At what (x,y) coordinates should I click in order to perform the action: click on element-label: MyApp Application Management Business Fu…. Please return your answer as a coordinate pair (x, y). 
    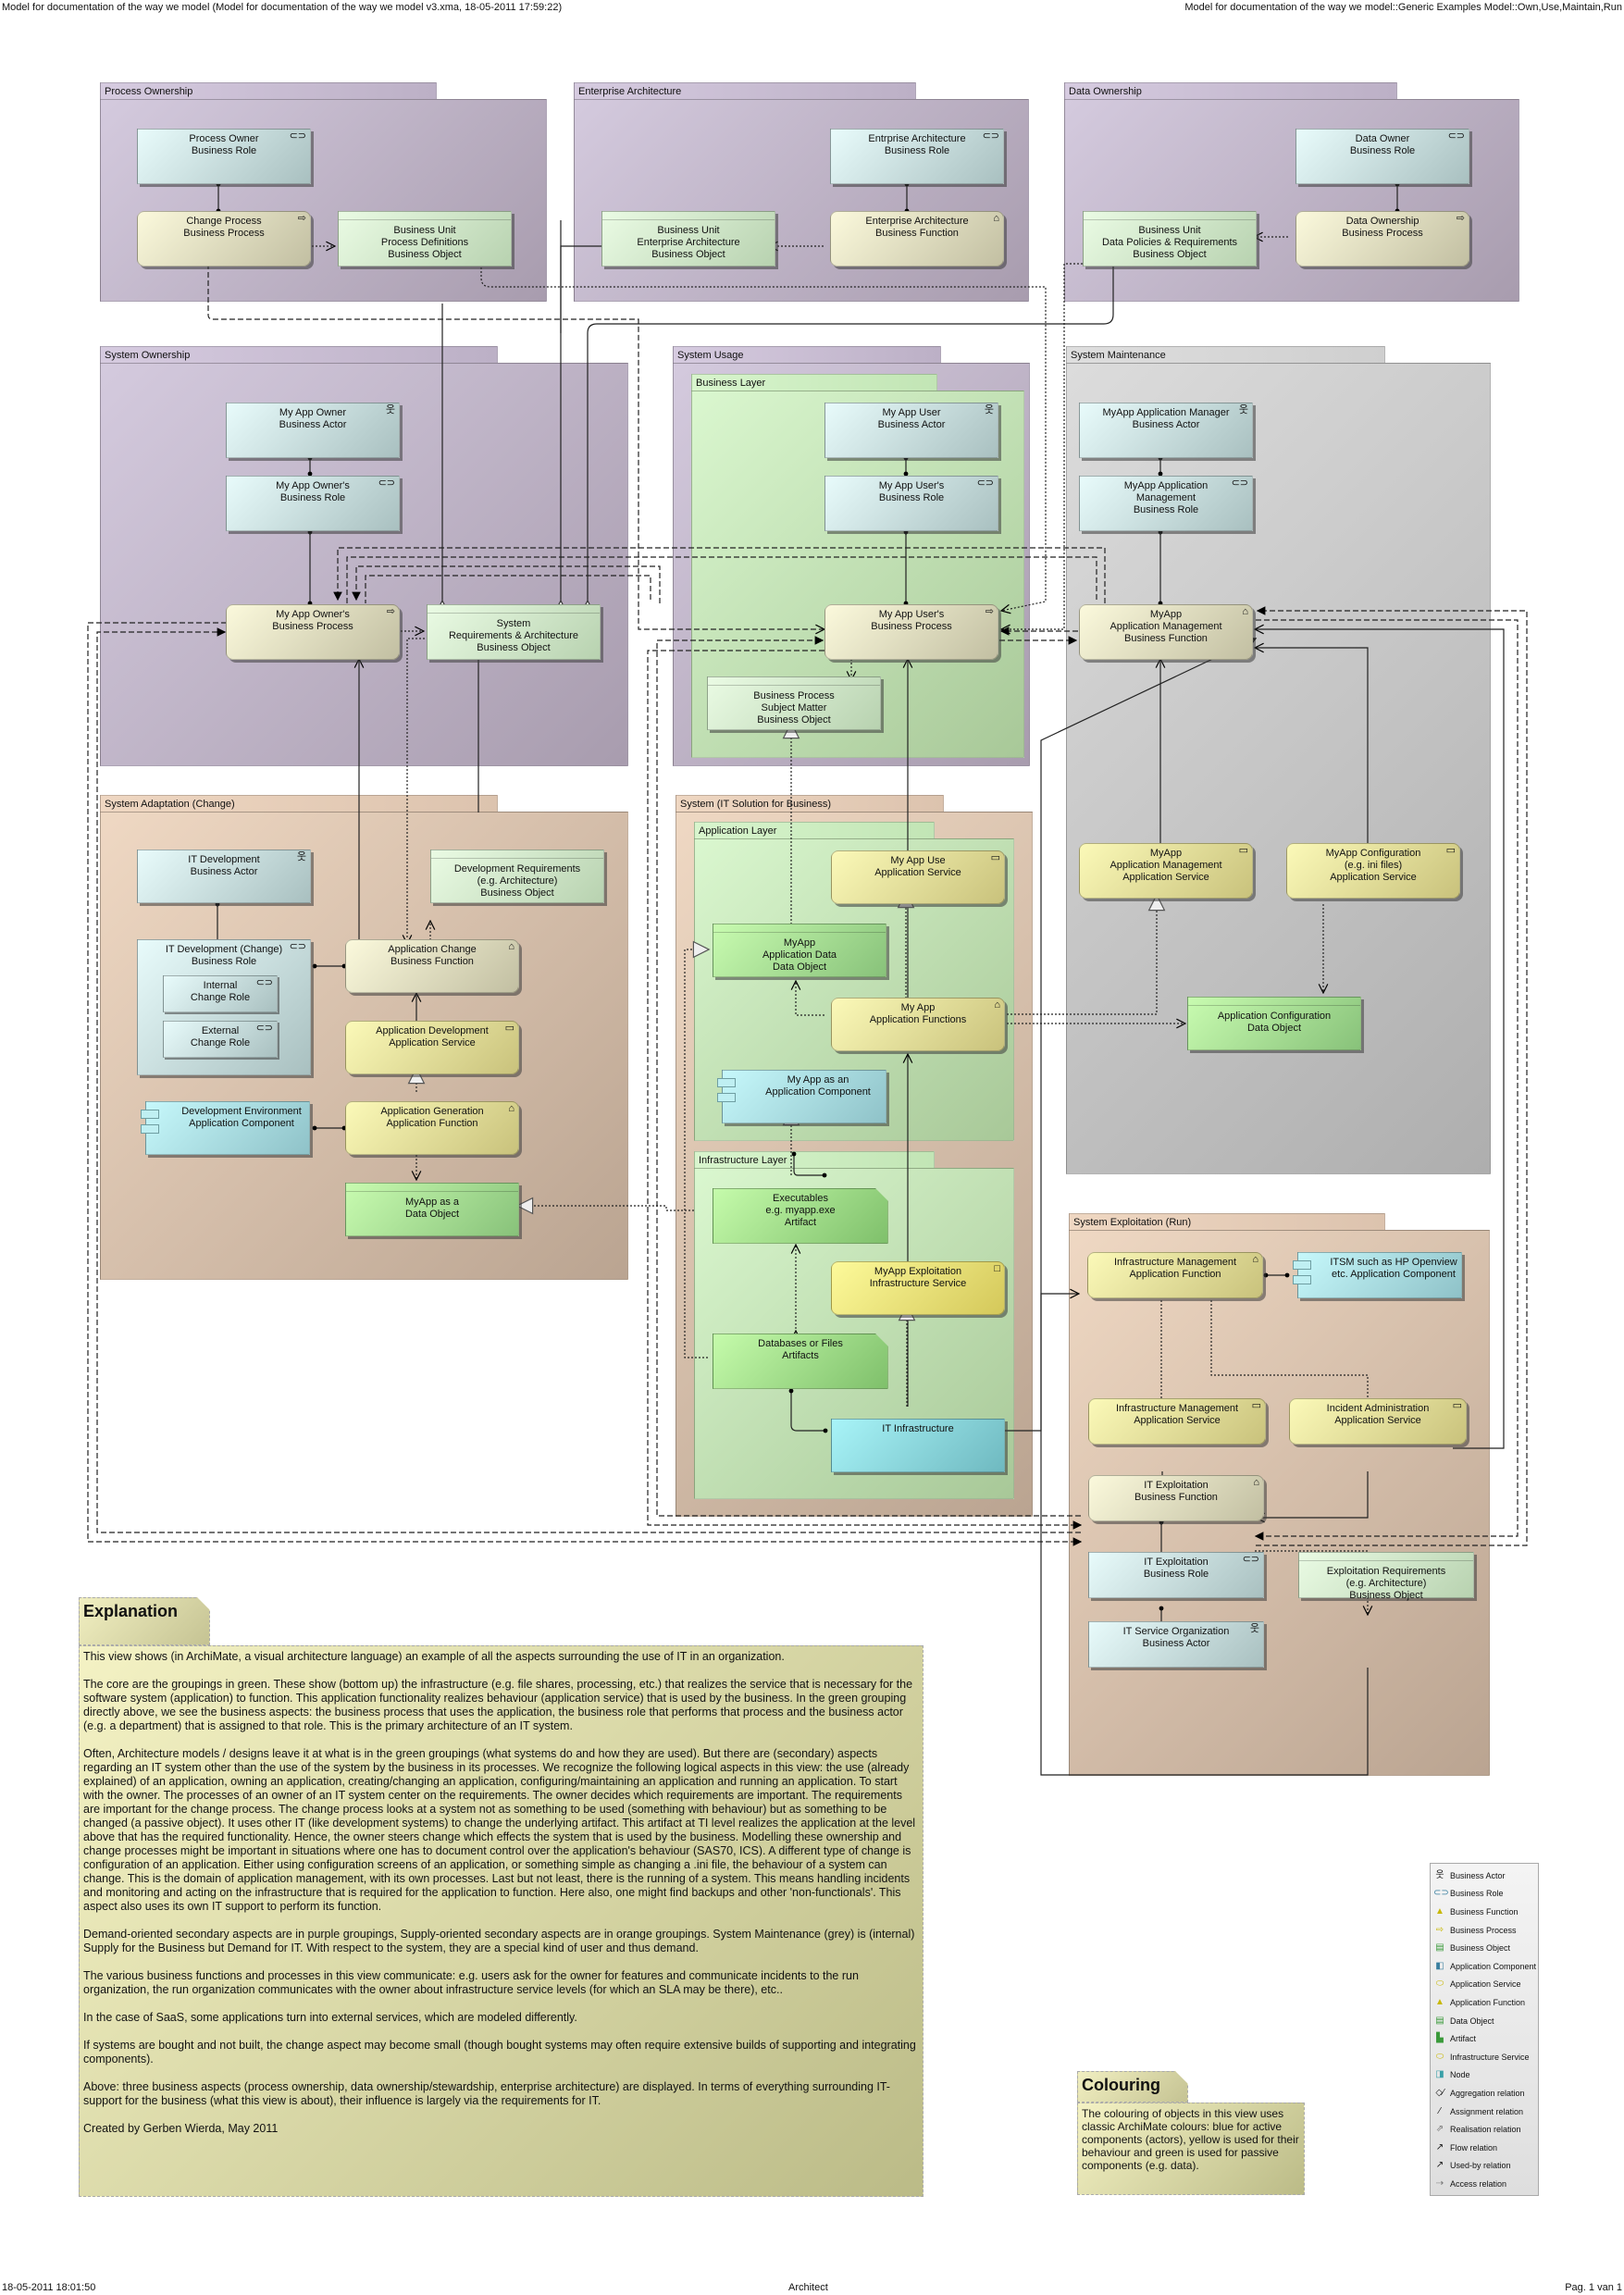
    Looking at the image, I should click on (1166, 626).